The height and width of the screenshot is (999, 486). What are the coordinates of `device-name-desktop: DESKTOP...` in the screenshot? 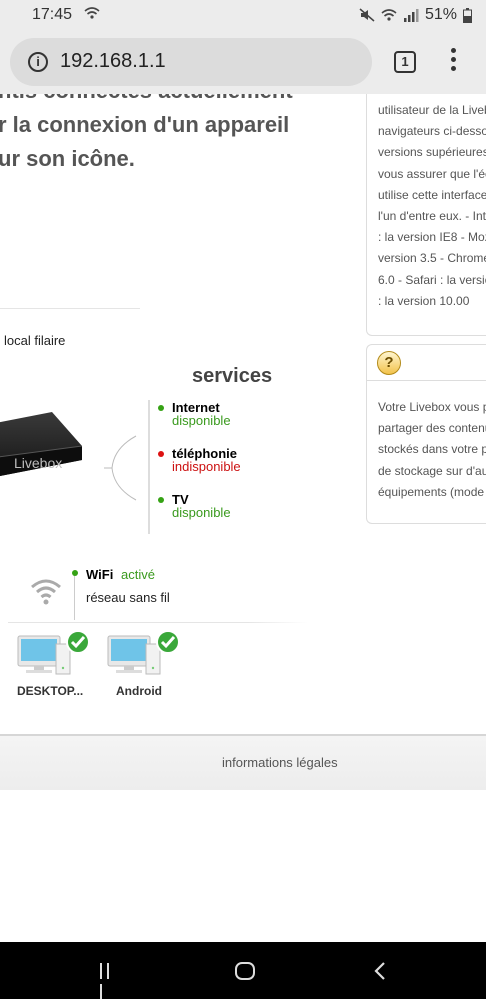 It's located at (50, 691).